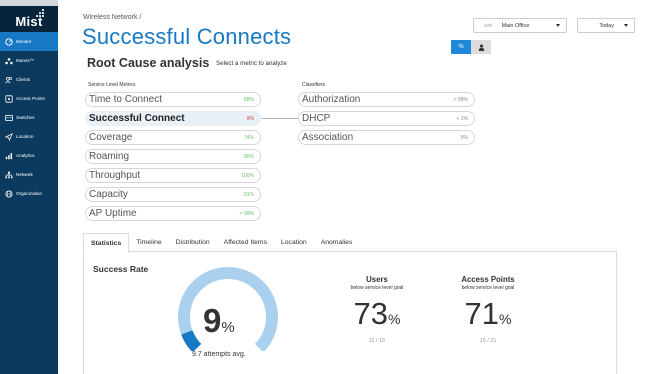 The image size is (658, 374). I want to click on organization-icon, so click(9, 193).